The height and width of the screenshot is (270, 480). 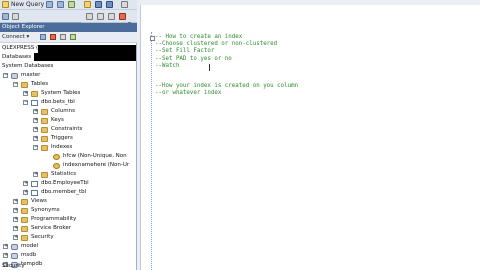 What do you see at coordinates (61, 93) in the screenshot?
I see `tree-node-label: System Tables` at bounding box center [61, 93].